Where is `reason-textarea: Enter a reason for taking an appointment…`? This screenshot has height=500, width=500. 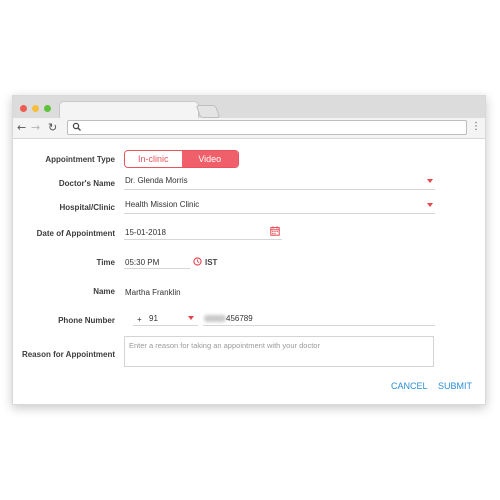
reason-textarea: Enter a reason for taking an appointment… is located at coordinates (279, 351).